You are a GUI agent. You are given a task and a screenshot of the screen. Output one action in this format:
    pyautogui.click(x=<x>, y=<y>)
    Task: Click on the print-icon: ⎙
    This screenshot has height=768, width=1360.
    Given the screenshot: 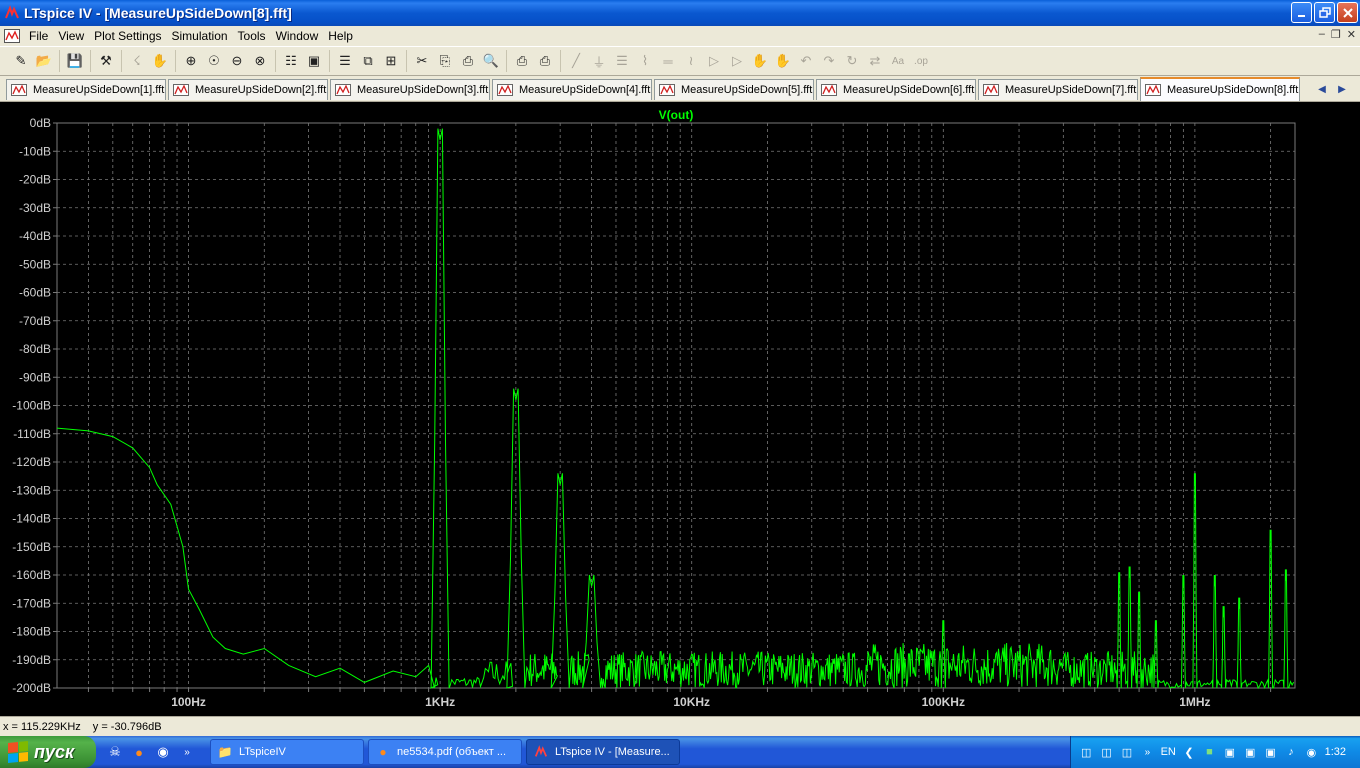 What is the action you would take?
    pyautogui.click(x=545, y=61)
    